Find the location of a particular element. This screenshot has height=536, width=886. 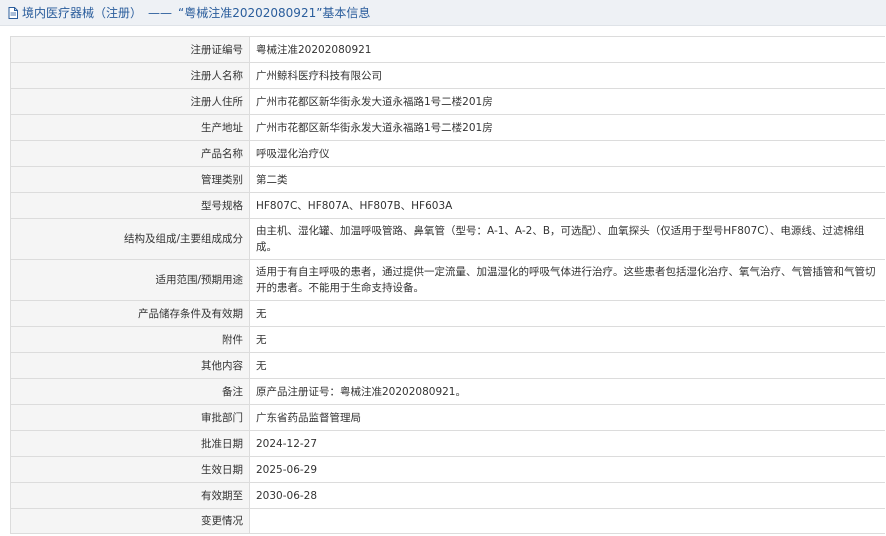

table-row: 注册证编号 粤械注准20202080921 is located at coordinates (447, 49).